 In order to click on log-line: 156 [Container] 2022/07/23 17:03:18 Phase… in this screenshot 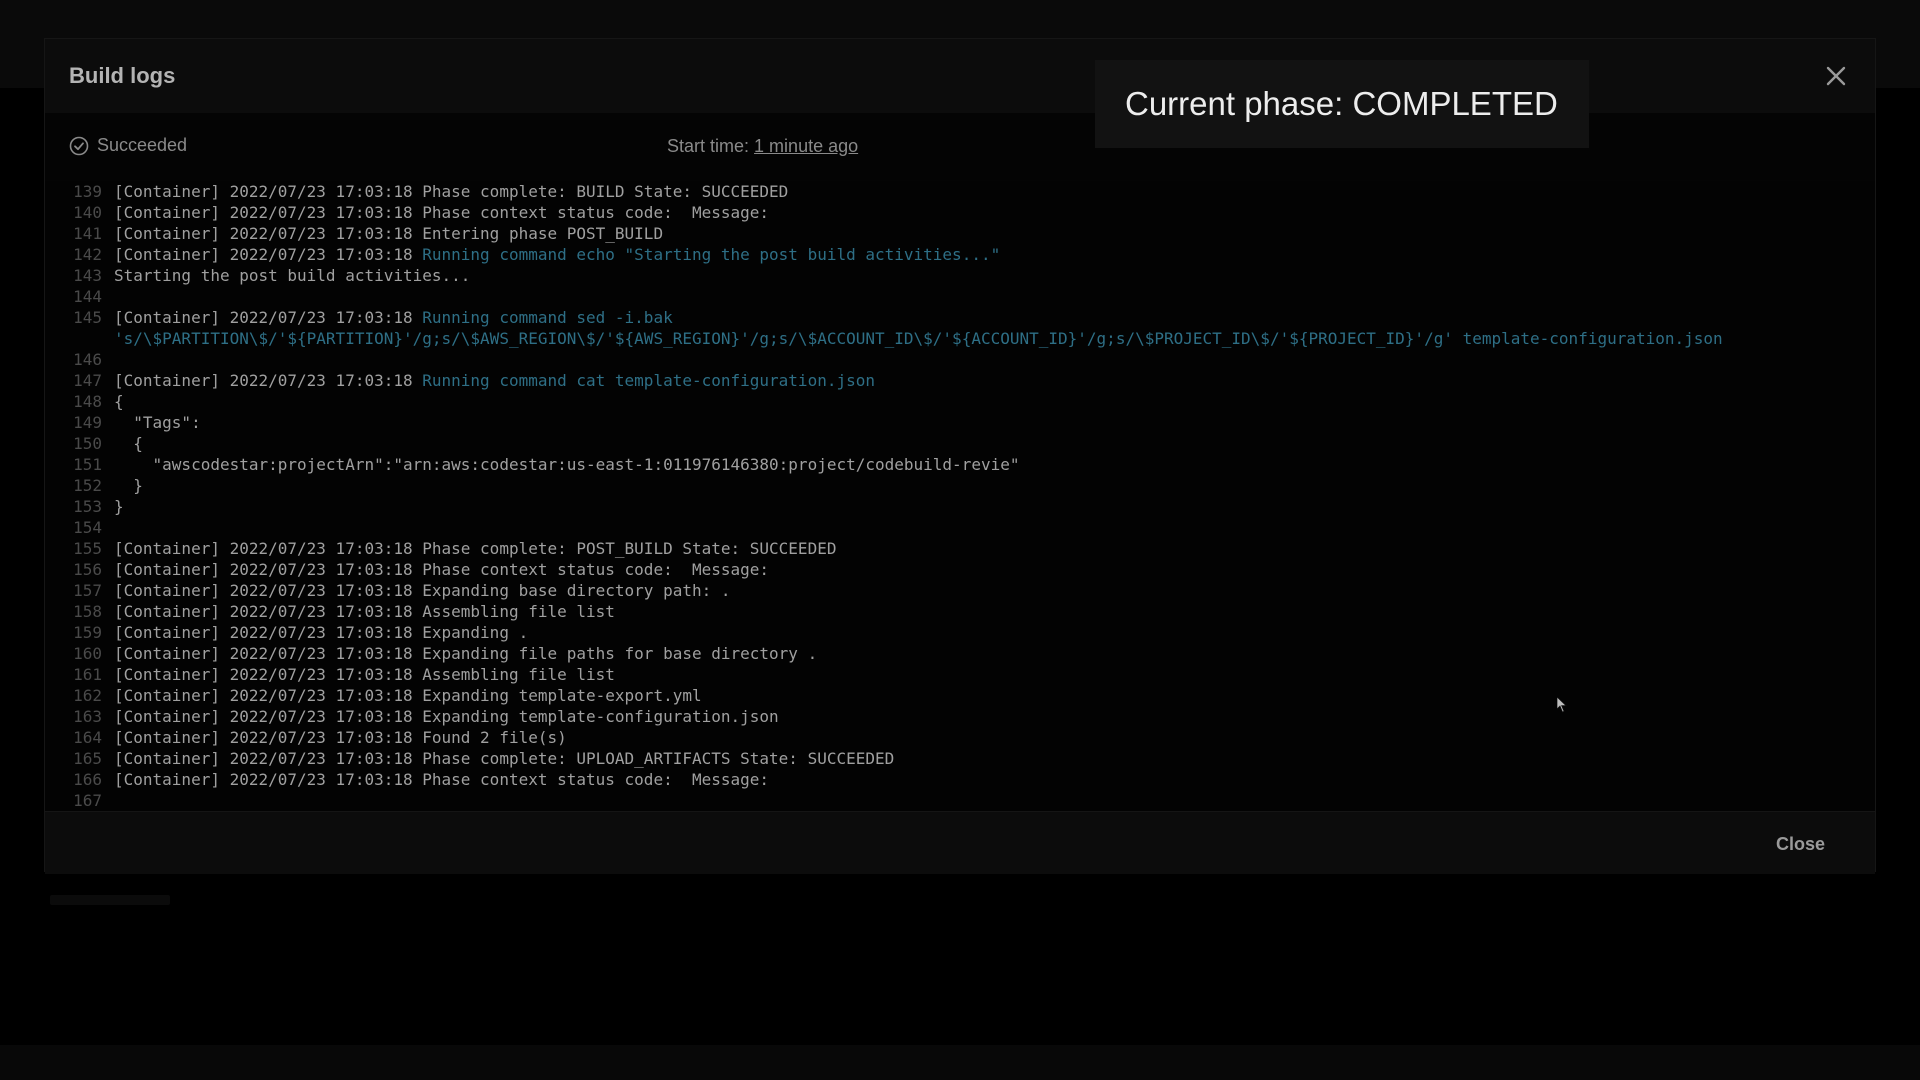, I will do `click(960, 569)`.